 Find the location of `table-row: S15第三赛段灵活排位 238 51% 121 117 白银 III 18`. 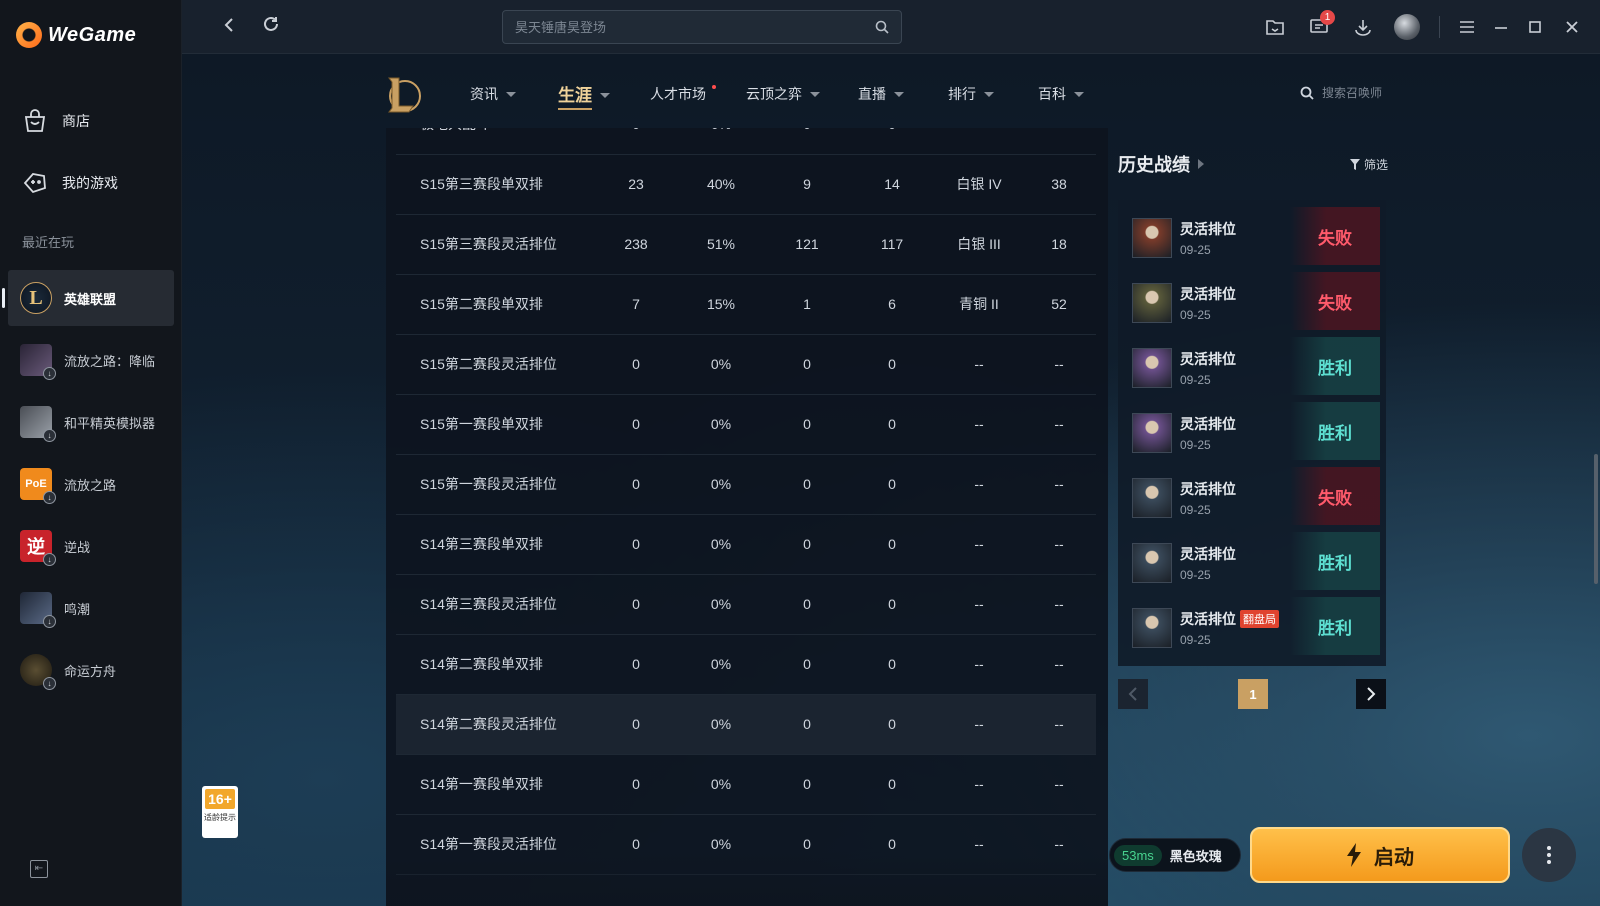

table-row: S15第三赛段灵活排位 238 51% 121 117 白银 III 18 is located at coordinates (746, 244).